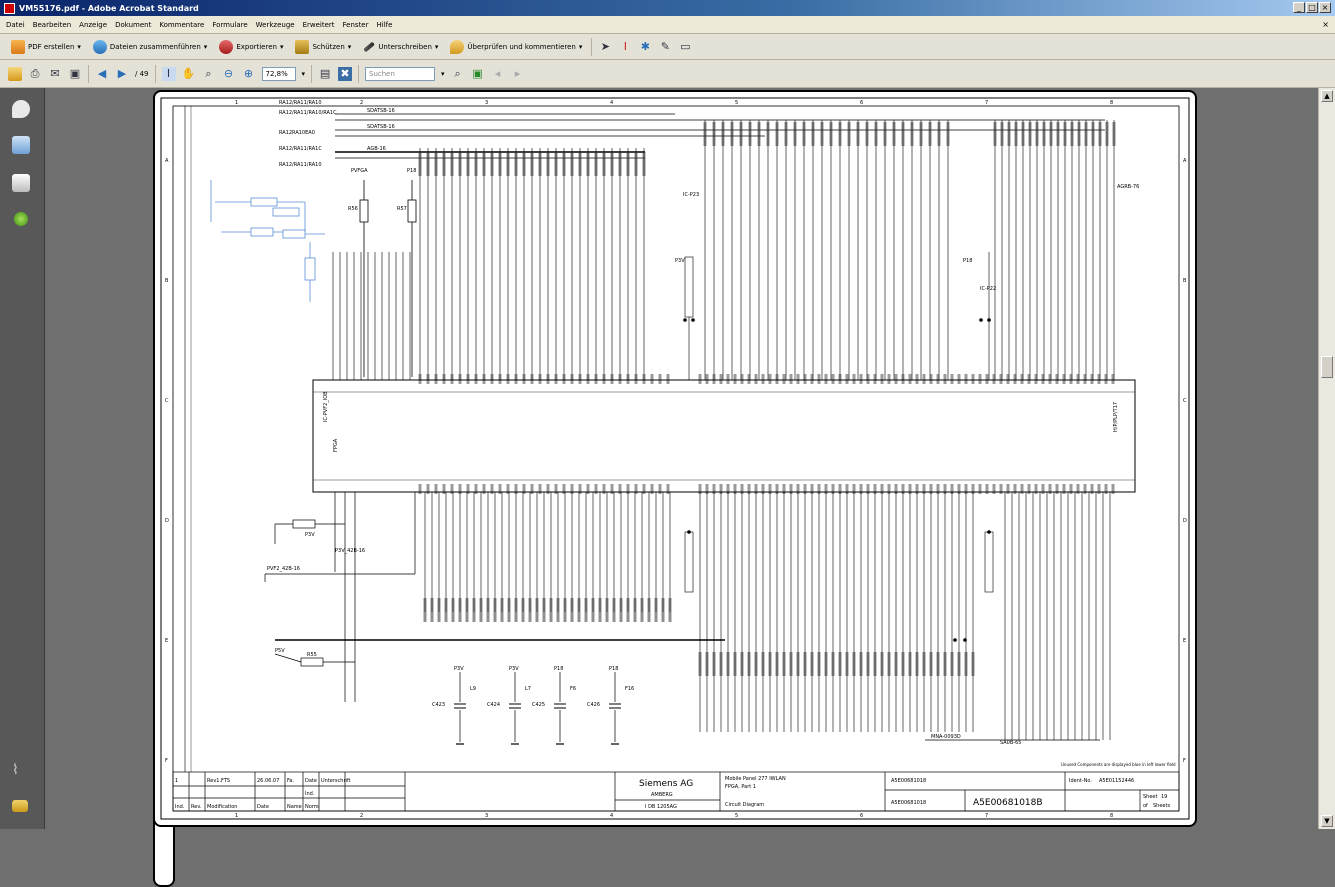 The height and width of the screenshot is (887, 1335). Describe the element at coordinates (229, 74) in the screenshot. I see `zoom-out-icon: ⊖` at that location.